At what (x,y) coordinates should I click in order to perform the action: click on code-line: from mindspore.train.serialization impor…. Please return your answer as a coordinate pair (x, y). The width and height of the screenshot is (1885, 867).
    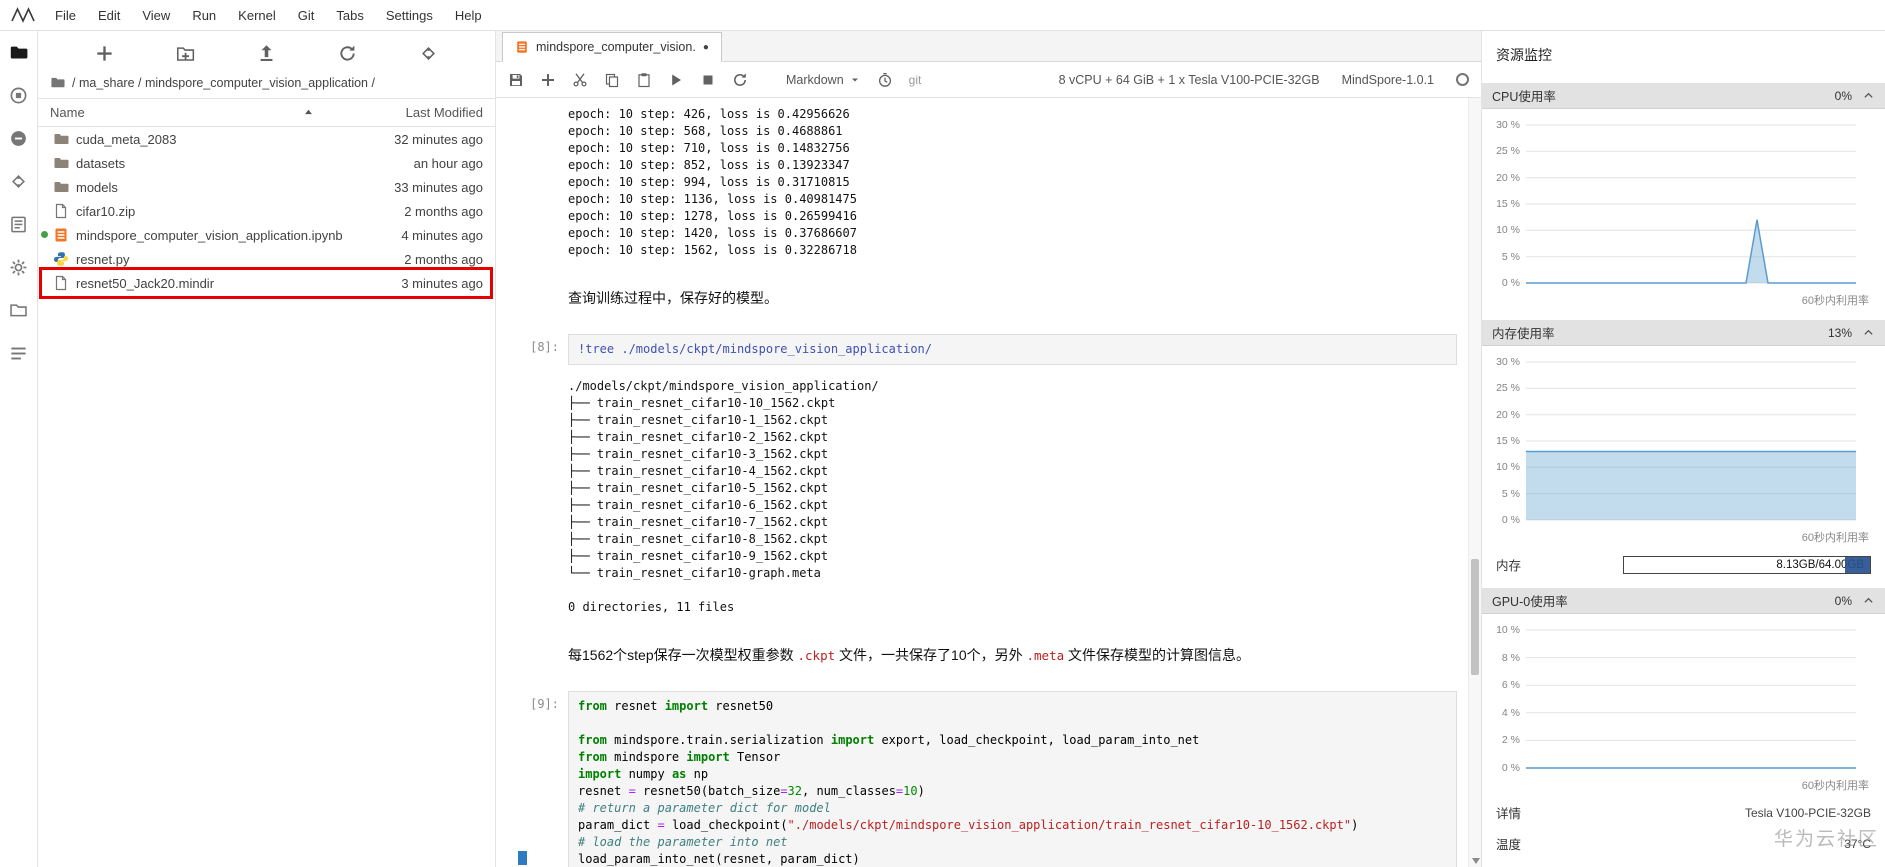
    Looking at the image, I should click on (1012, 740).